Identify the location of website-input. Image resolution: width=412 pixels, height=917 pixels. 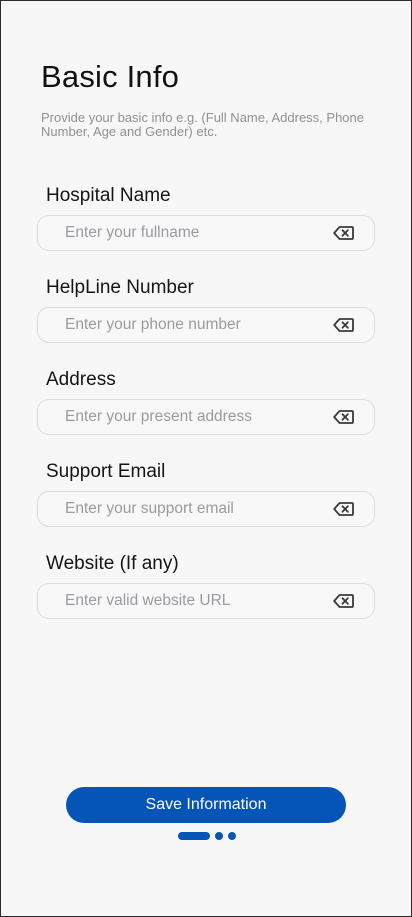
(198, 601).